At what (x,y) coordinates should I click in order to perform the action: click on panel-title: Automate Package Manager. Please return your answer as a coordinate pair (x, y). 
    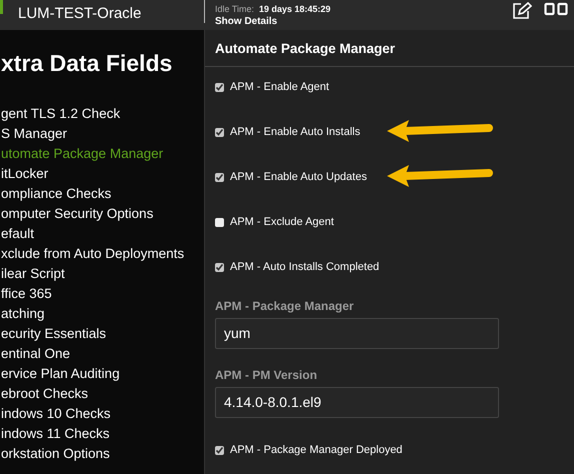
    Looking at the image, I should click on (389, 53).